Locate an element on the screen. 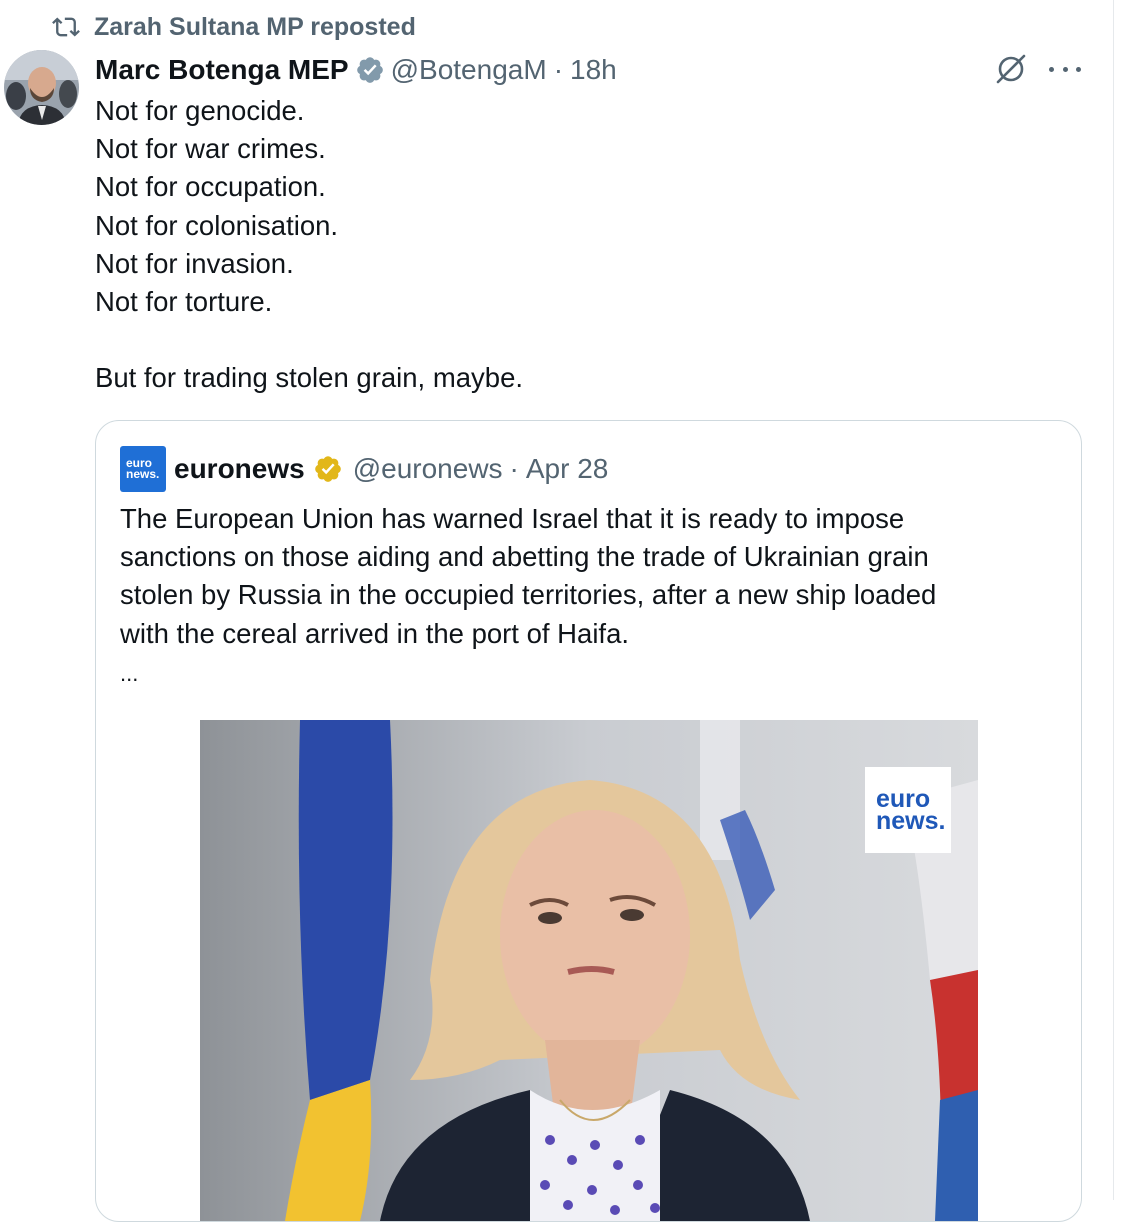 This screenshot has height=1222, width=1131. watermark-text-bottom: news. is located at coordinates (911, 821).